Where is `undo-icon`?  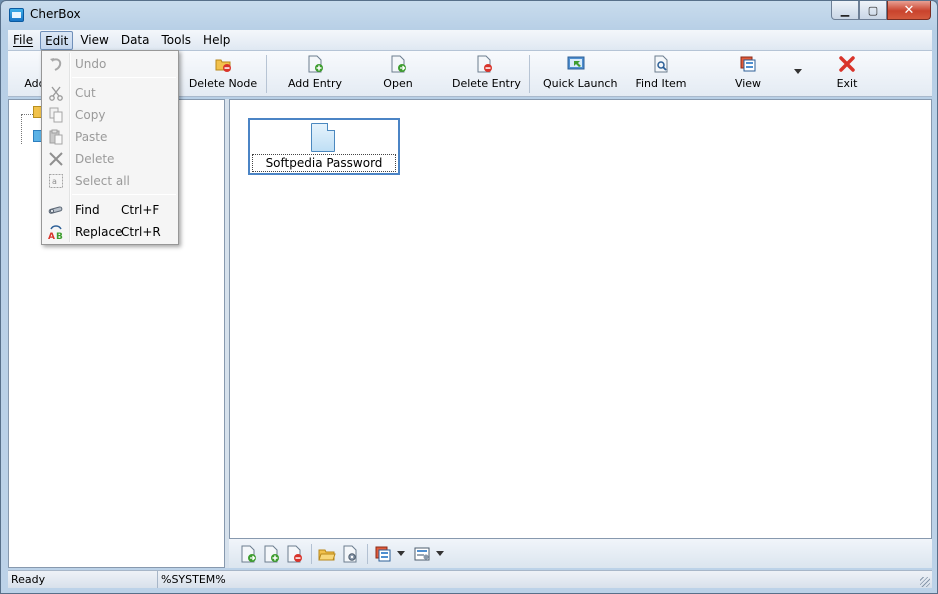 undo-icon is located at coordinates (56, 64).